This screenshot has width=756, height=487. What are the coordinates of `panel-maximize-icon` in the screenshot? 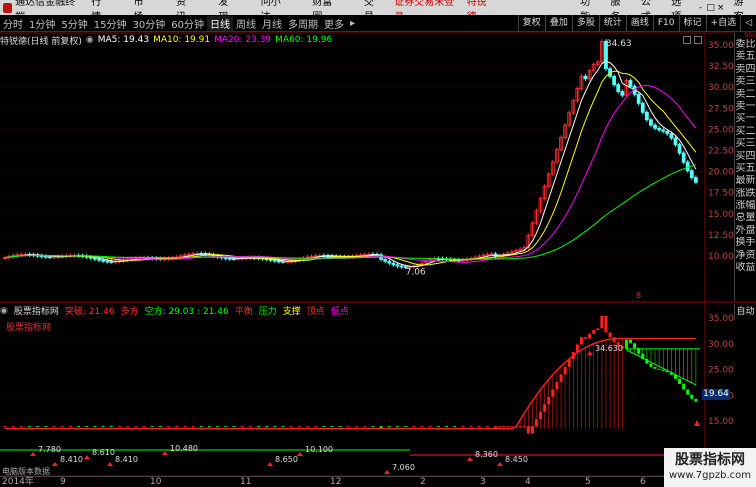 It's located at (698, 40).